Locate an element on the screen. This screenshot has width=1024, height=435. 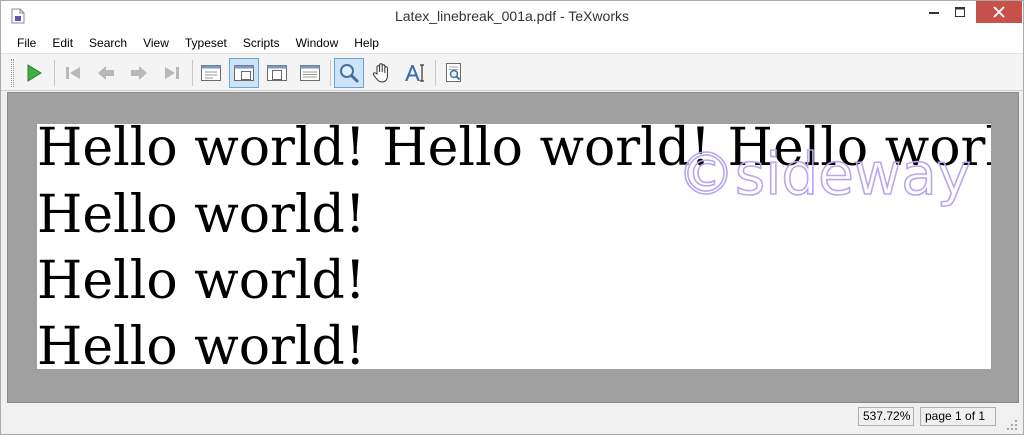
maximize-icon is located at coordinates (960, 12).